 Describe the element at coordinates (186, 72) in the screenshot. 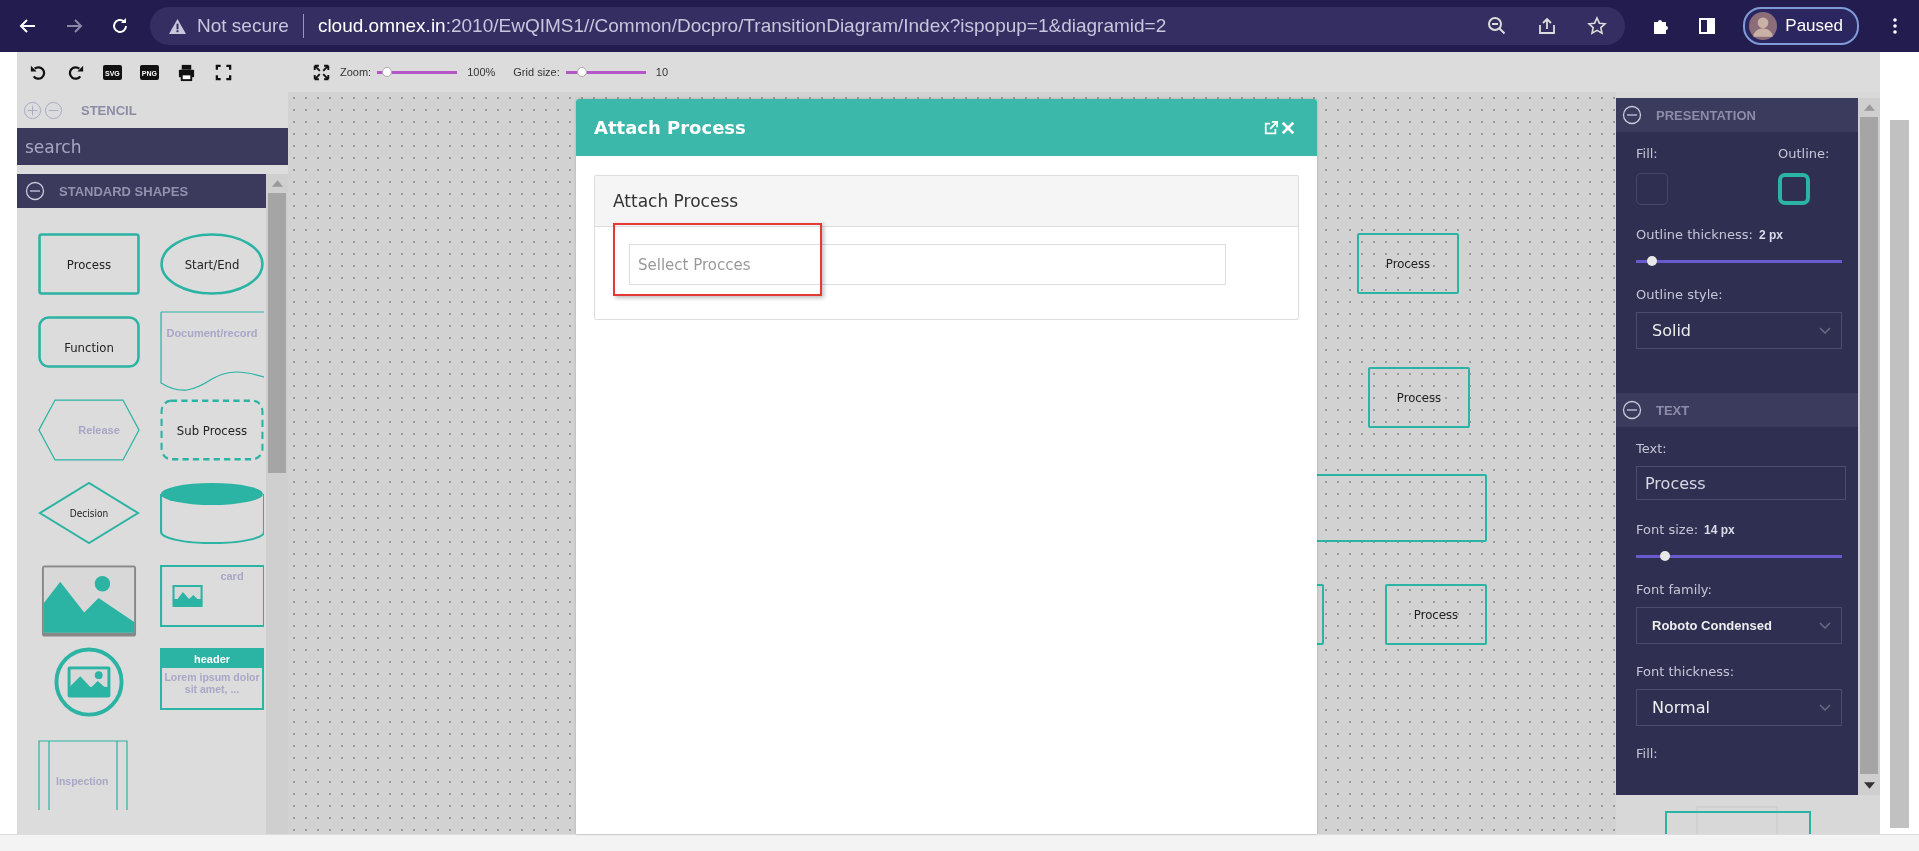

I see `print-icon` at that location.